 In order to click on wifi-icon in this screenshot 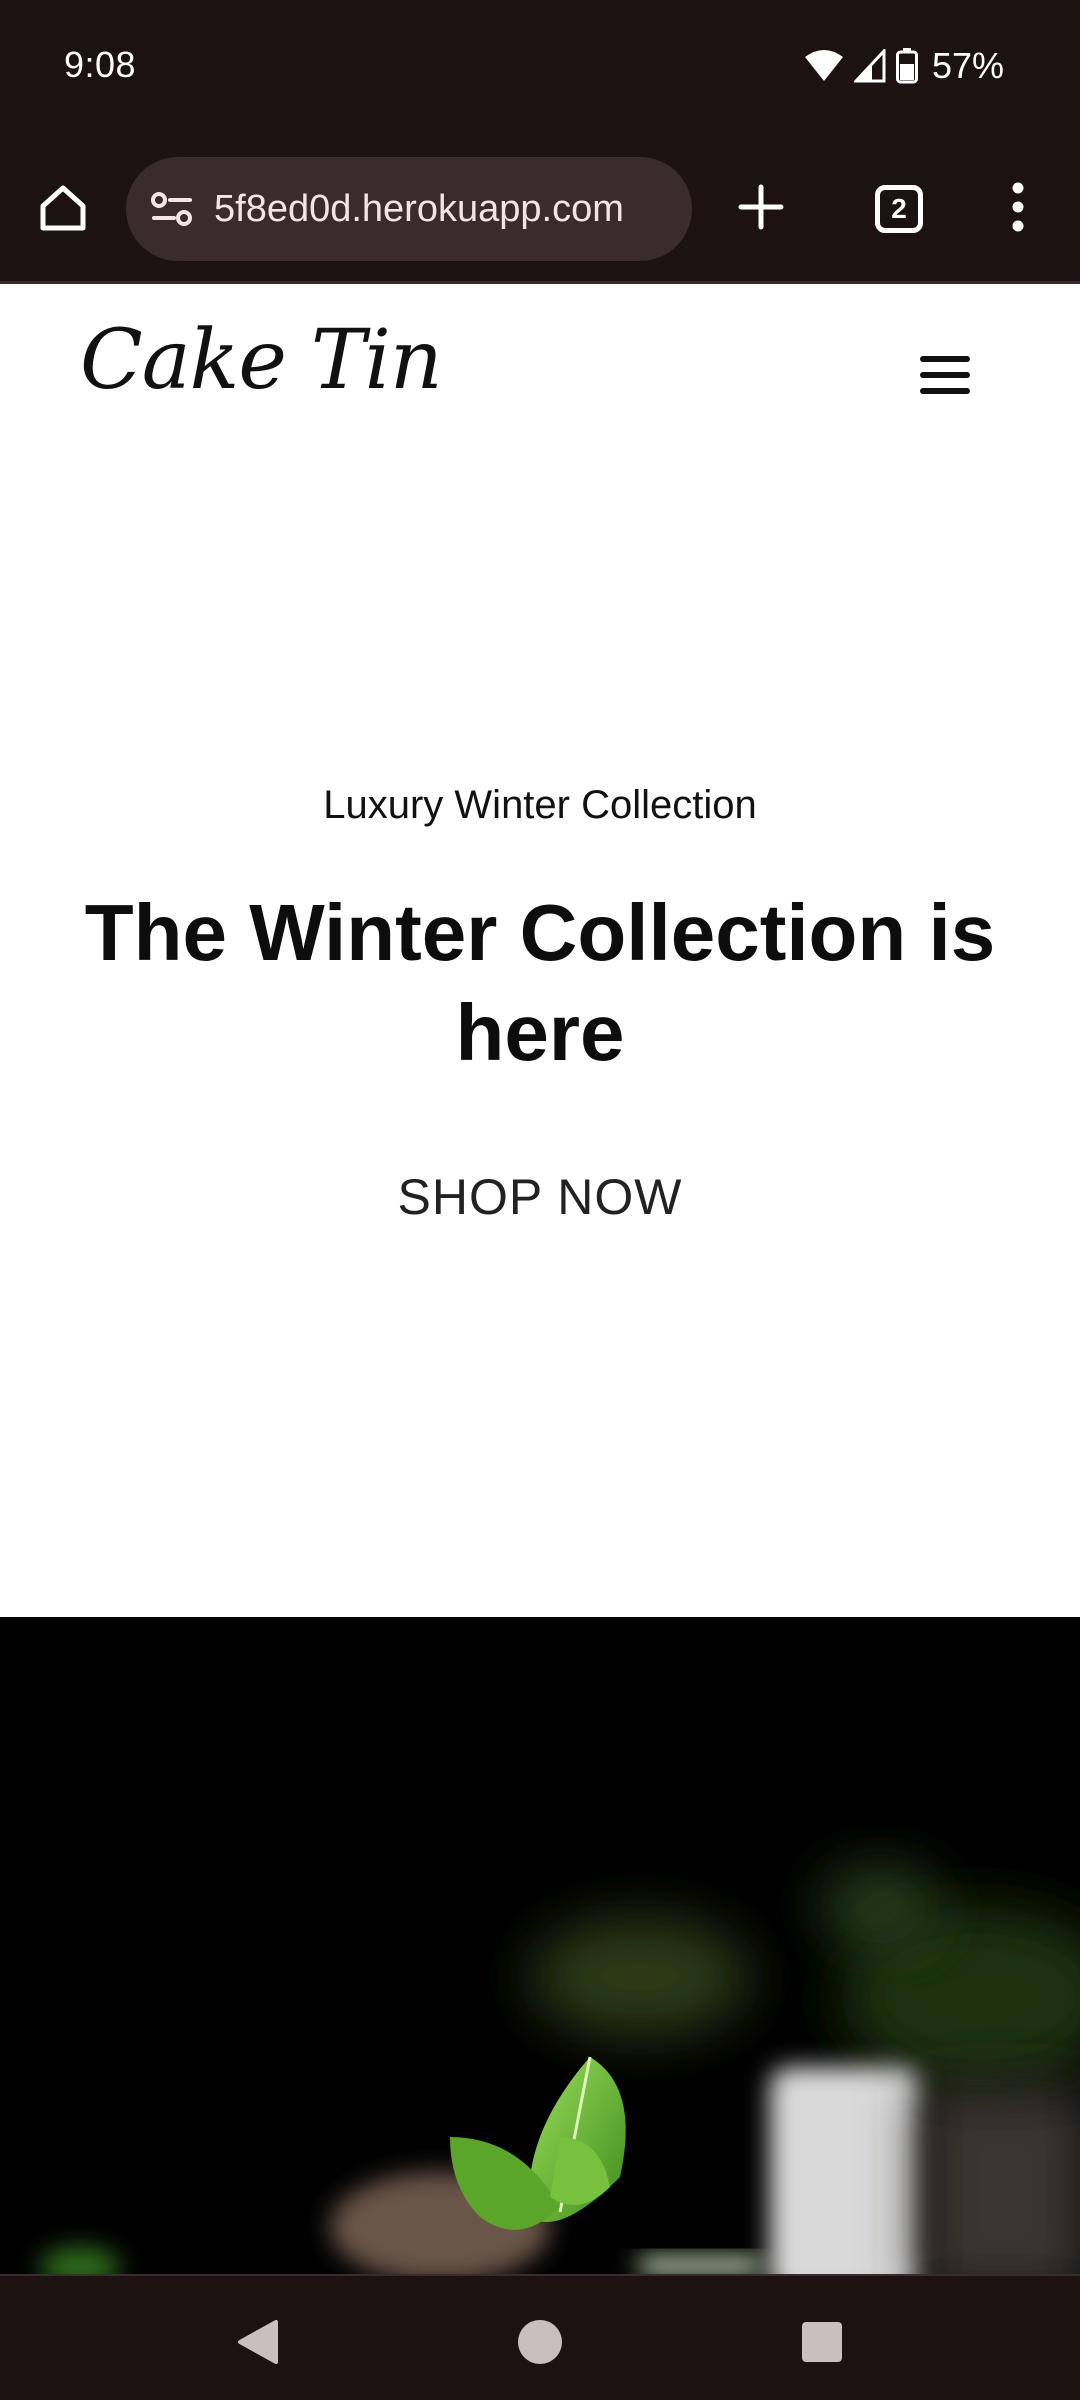, I will do `click(824, 66)`.